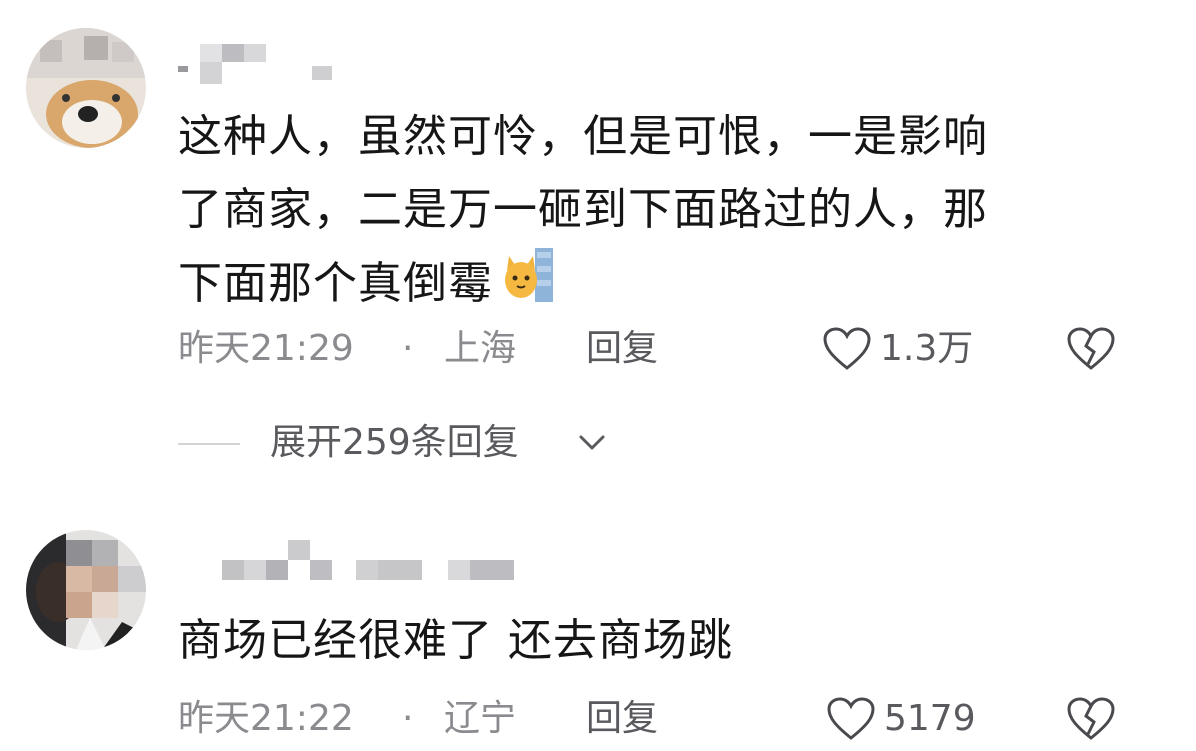  What do you see at coordinates (455, 640) in the screenshot?
I see `comment-line: 商场已经很难了 还去商场跳` at bounding box center [455, 640].